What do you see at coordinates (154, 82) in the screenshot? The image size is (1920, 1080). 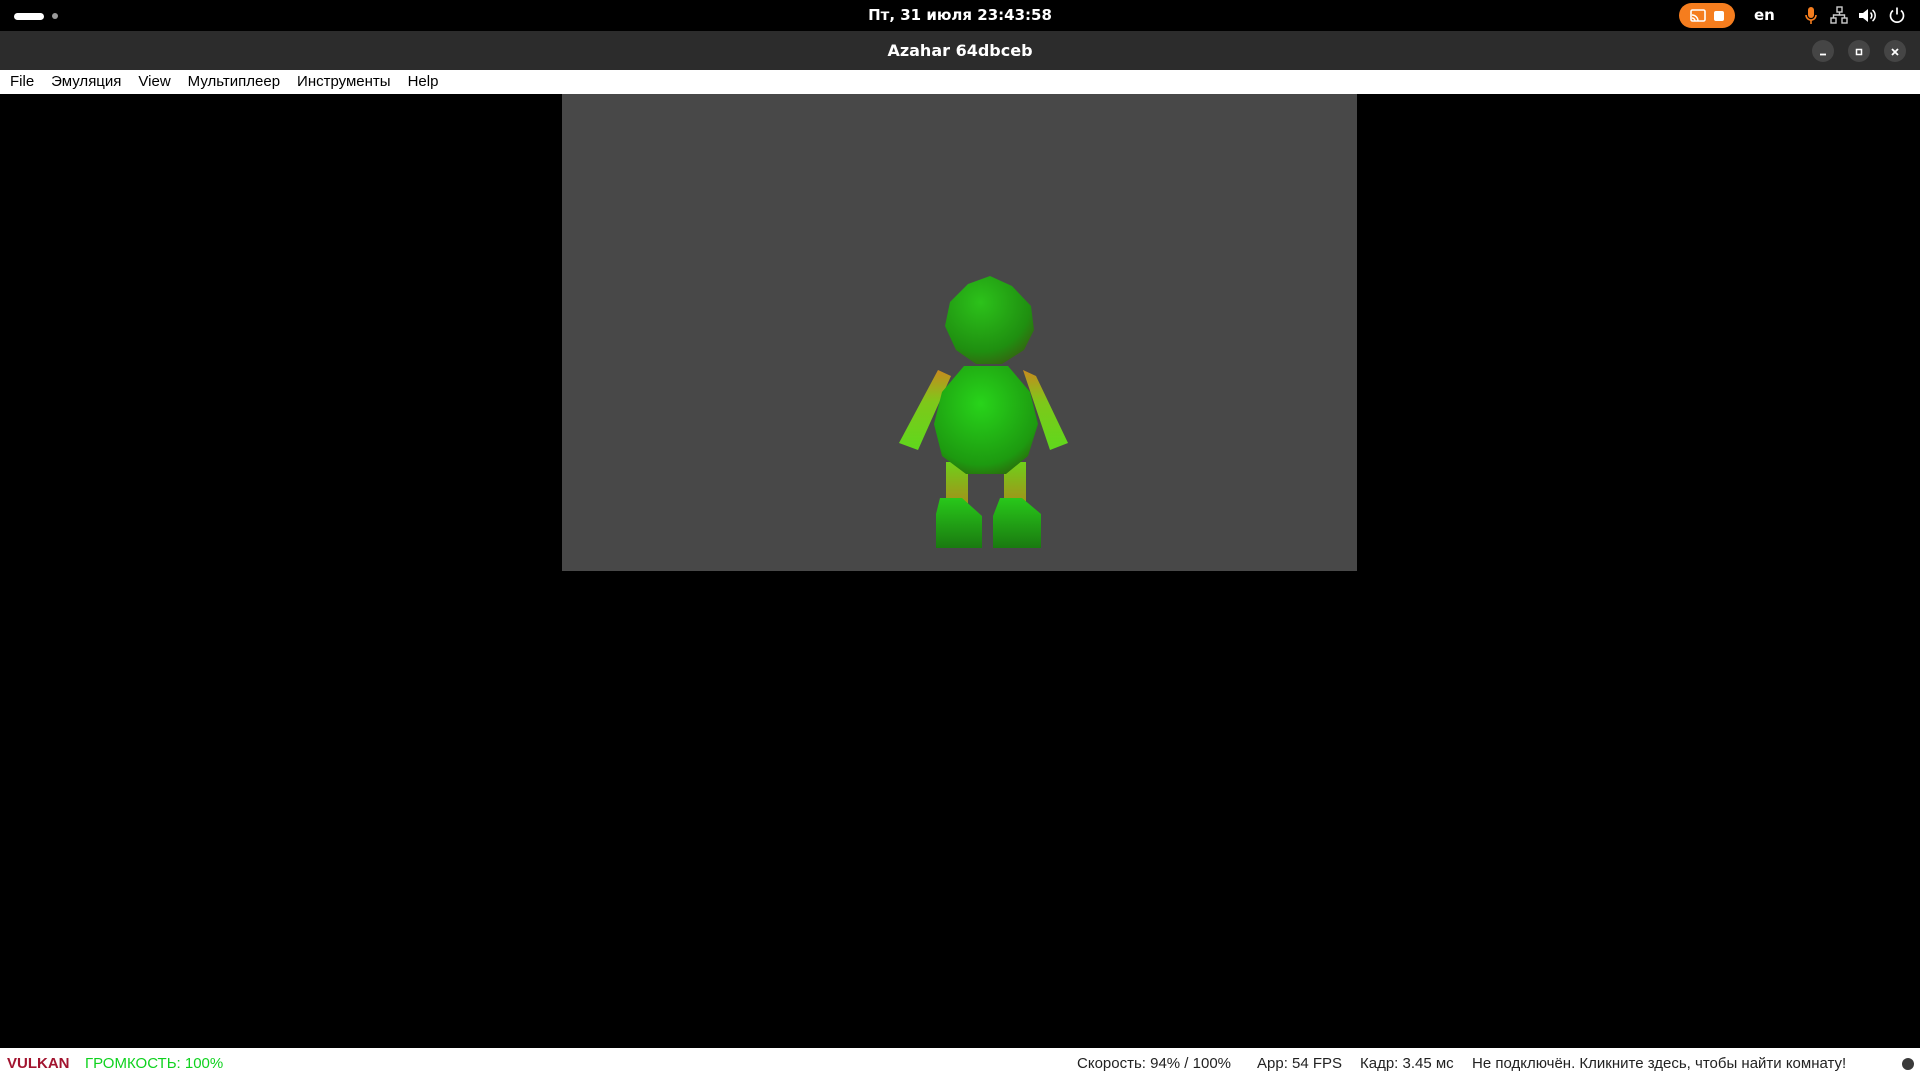 I see `menu-view: View` at bounding box center [154, 82].